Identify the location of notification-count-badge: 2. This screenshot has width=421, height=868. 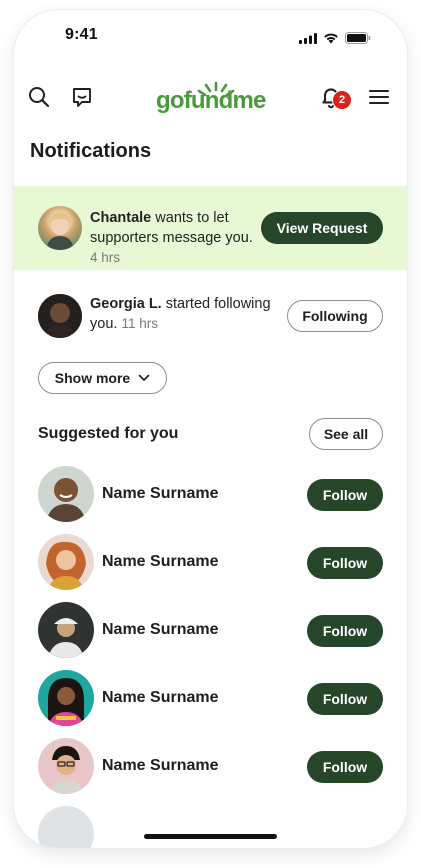
(342, 100).